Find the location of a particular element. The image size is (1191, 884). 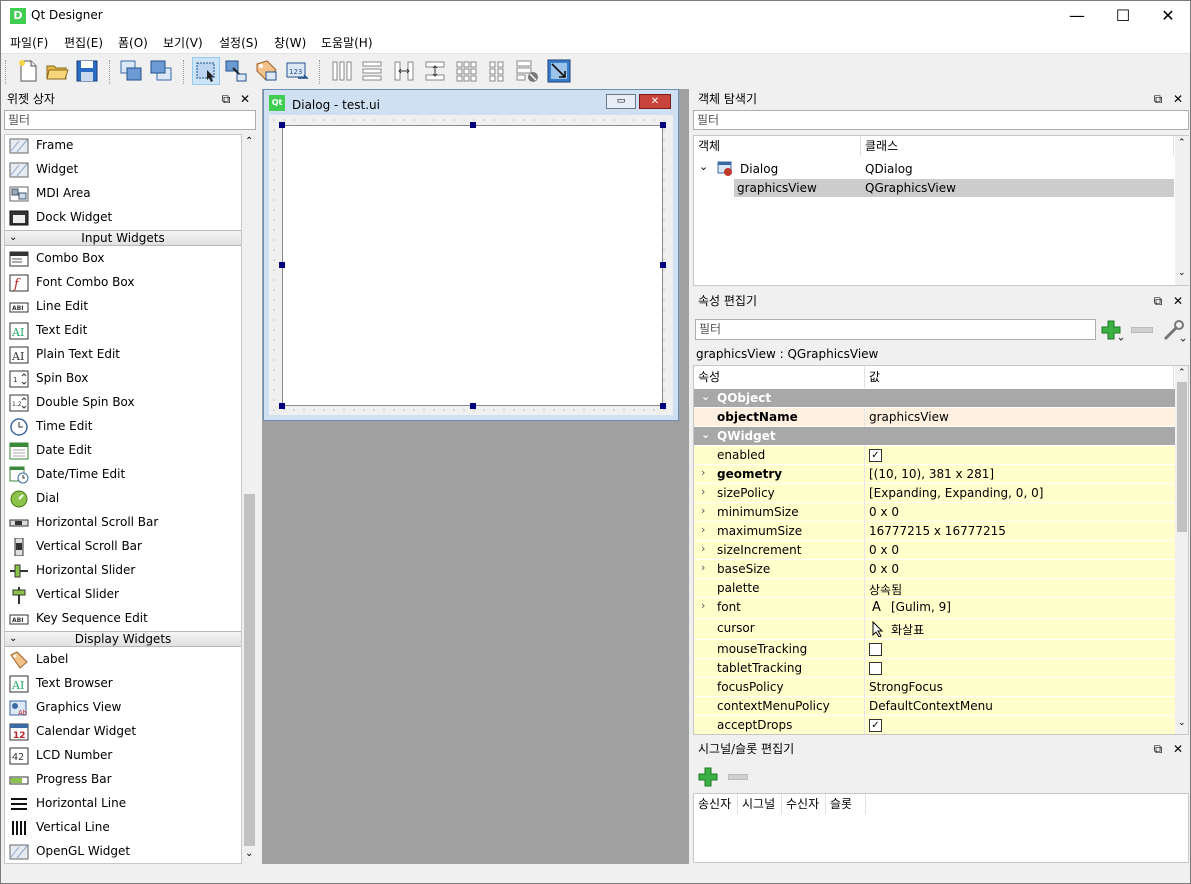

property-value: [Gulim, 9] is located at coordinates (921, 607).